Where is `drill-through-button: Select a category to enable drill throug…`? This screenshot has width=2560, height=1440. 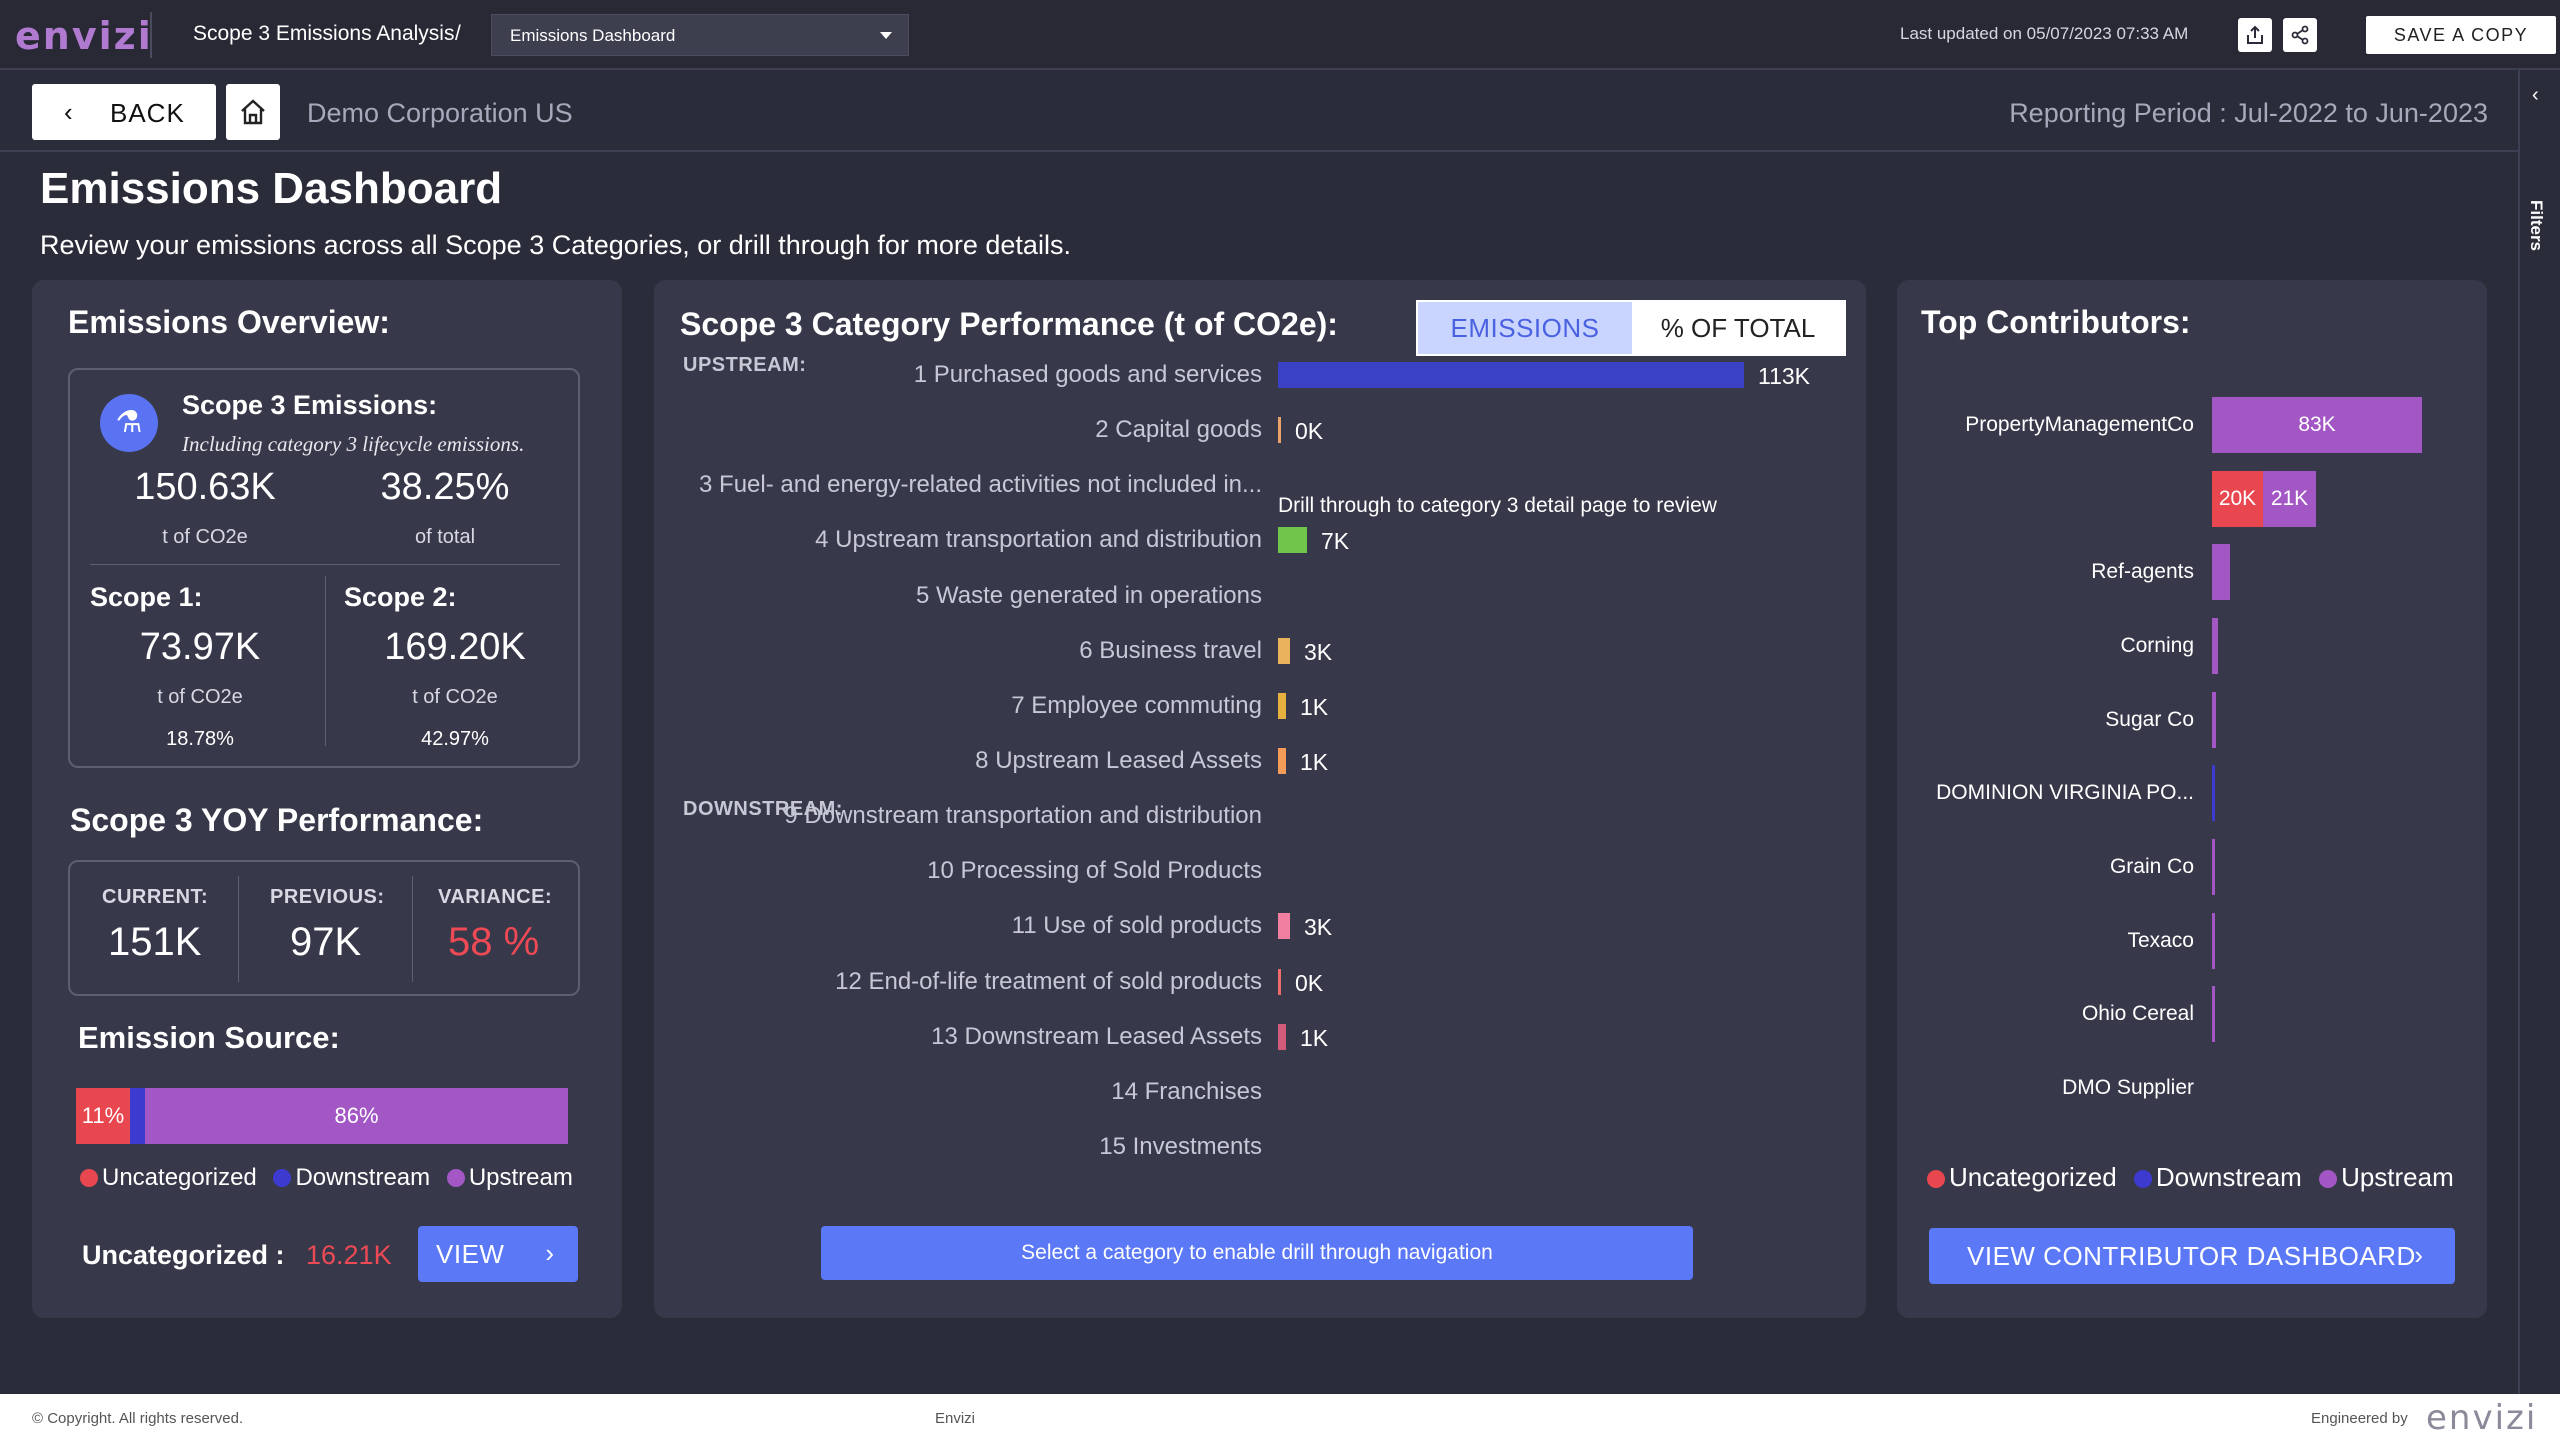
drill-through-button: Select a category to enable drill throug… is located at coordinates (1257, 1253).